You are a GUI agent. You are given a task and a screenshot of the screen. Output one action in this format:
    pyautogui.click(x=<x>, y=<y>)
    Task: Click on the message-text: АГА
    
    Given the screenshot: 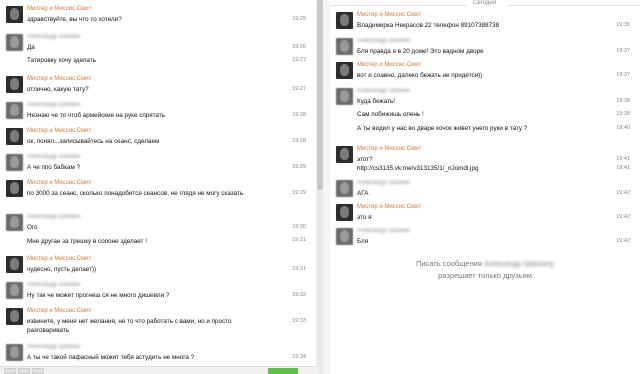 What is the action you would take?
    pyautogui.click(x=363, y=193)
    